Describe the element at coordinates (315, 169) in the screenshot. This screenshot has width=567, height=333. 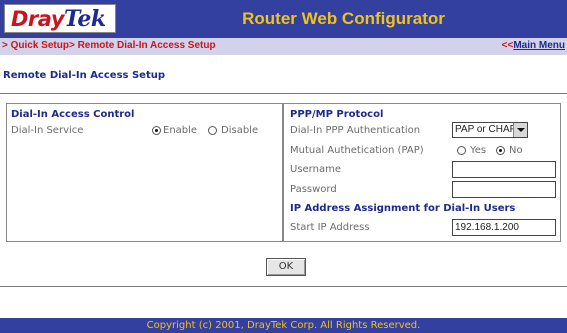
I see `username-label: Username` at that location.